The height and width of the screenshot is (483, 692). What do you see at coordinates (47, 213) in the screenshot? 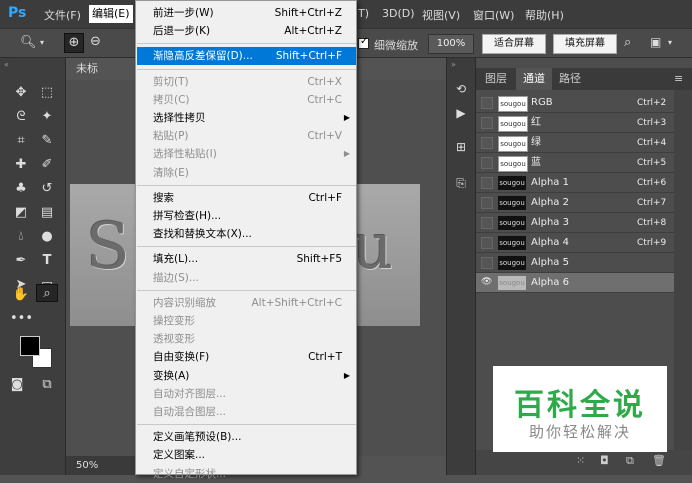
I see `gradient-tool-icon: ▤` at bounding box center [47, 213].